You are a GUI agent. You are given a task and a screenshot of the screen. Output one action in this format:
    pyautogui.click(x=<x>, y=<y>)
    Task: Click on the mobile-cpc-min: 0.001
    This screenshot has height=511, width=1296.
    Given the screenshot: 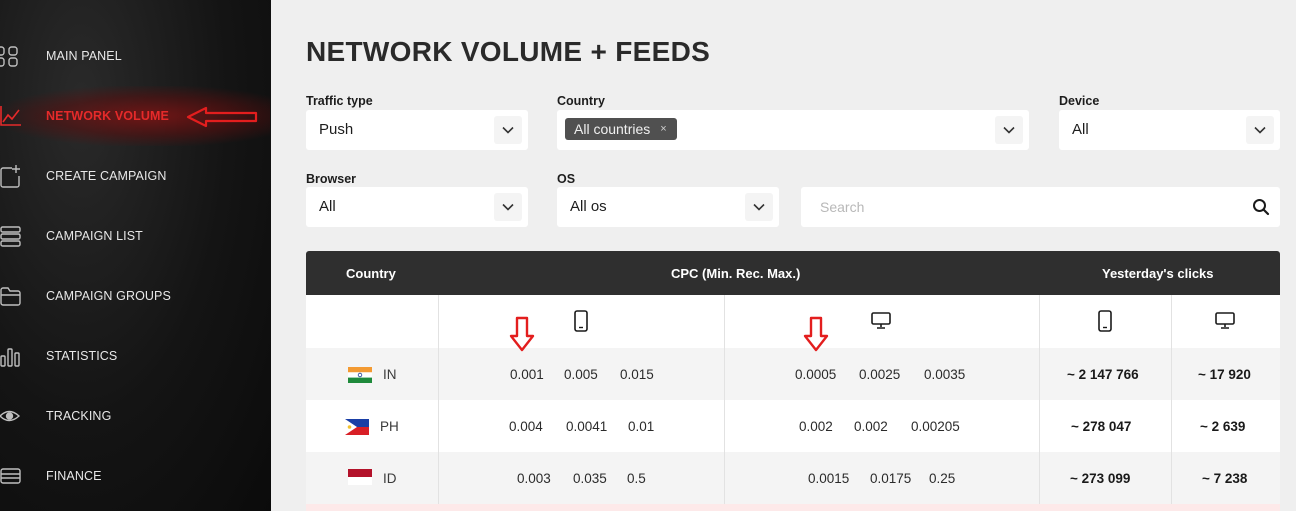 What is the action you would take?
    pyautogui.click(x=527, y=374)
    